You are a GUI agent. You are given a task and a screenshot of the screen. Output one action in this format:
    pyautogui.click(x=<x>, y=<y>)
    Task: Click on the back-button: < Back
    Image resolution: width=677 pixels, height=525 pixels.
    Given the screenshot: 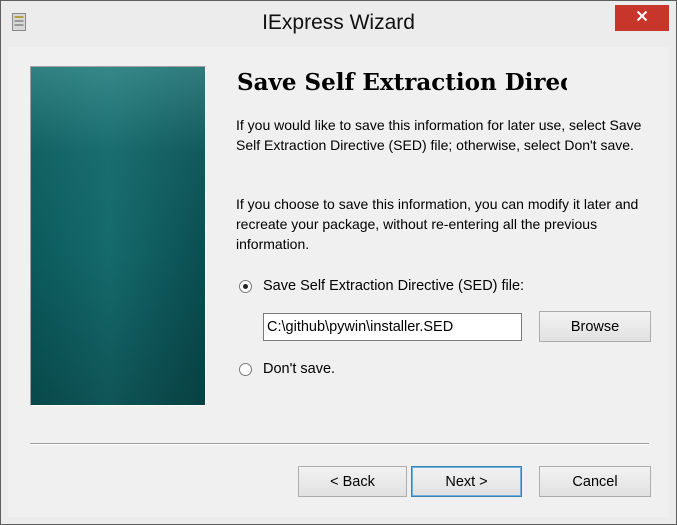 What is the action you would take?
    pyautogui.click(x=352, y=481)
    